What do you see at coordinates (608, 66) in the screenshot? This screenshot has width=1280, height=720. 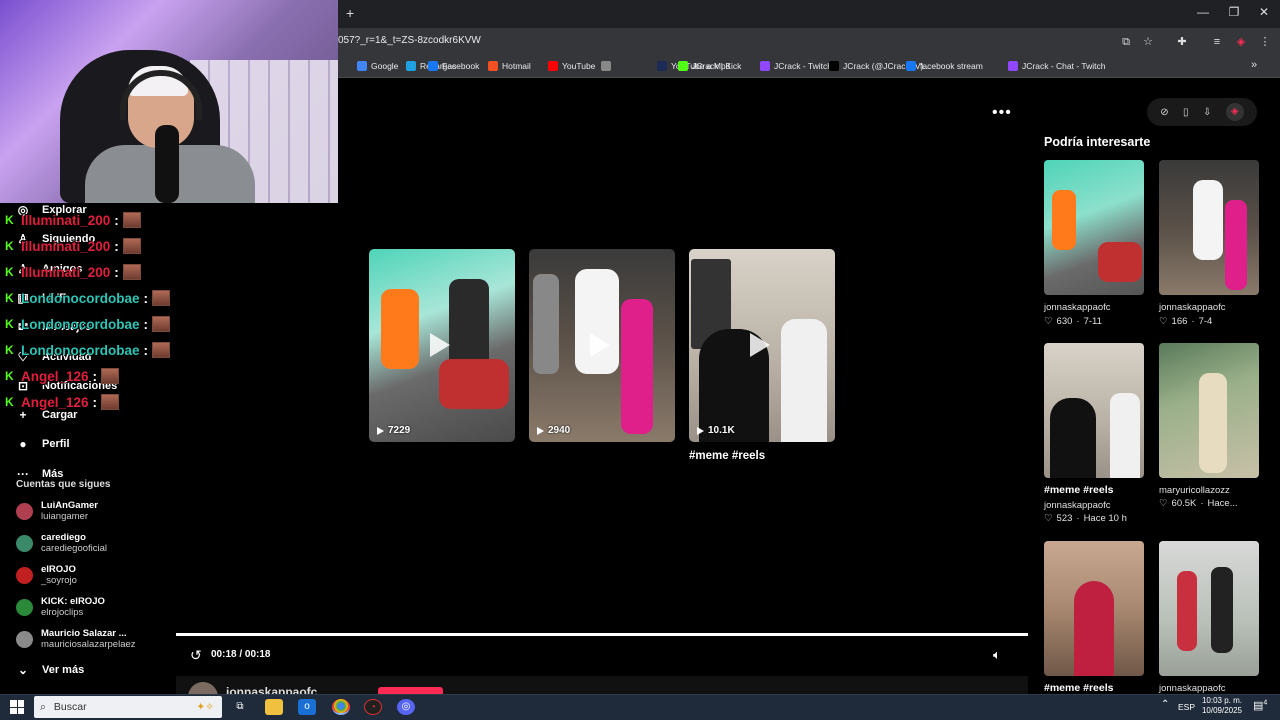 I see `bookmark-item` at bounding box center [608, 66].